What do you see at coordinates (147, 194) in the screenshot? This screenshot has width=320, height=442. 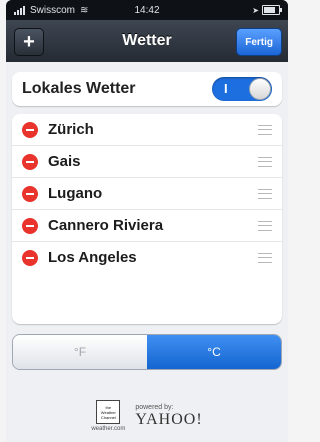 I see `list-item: Lugano` at bounding box center [147, 194].